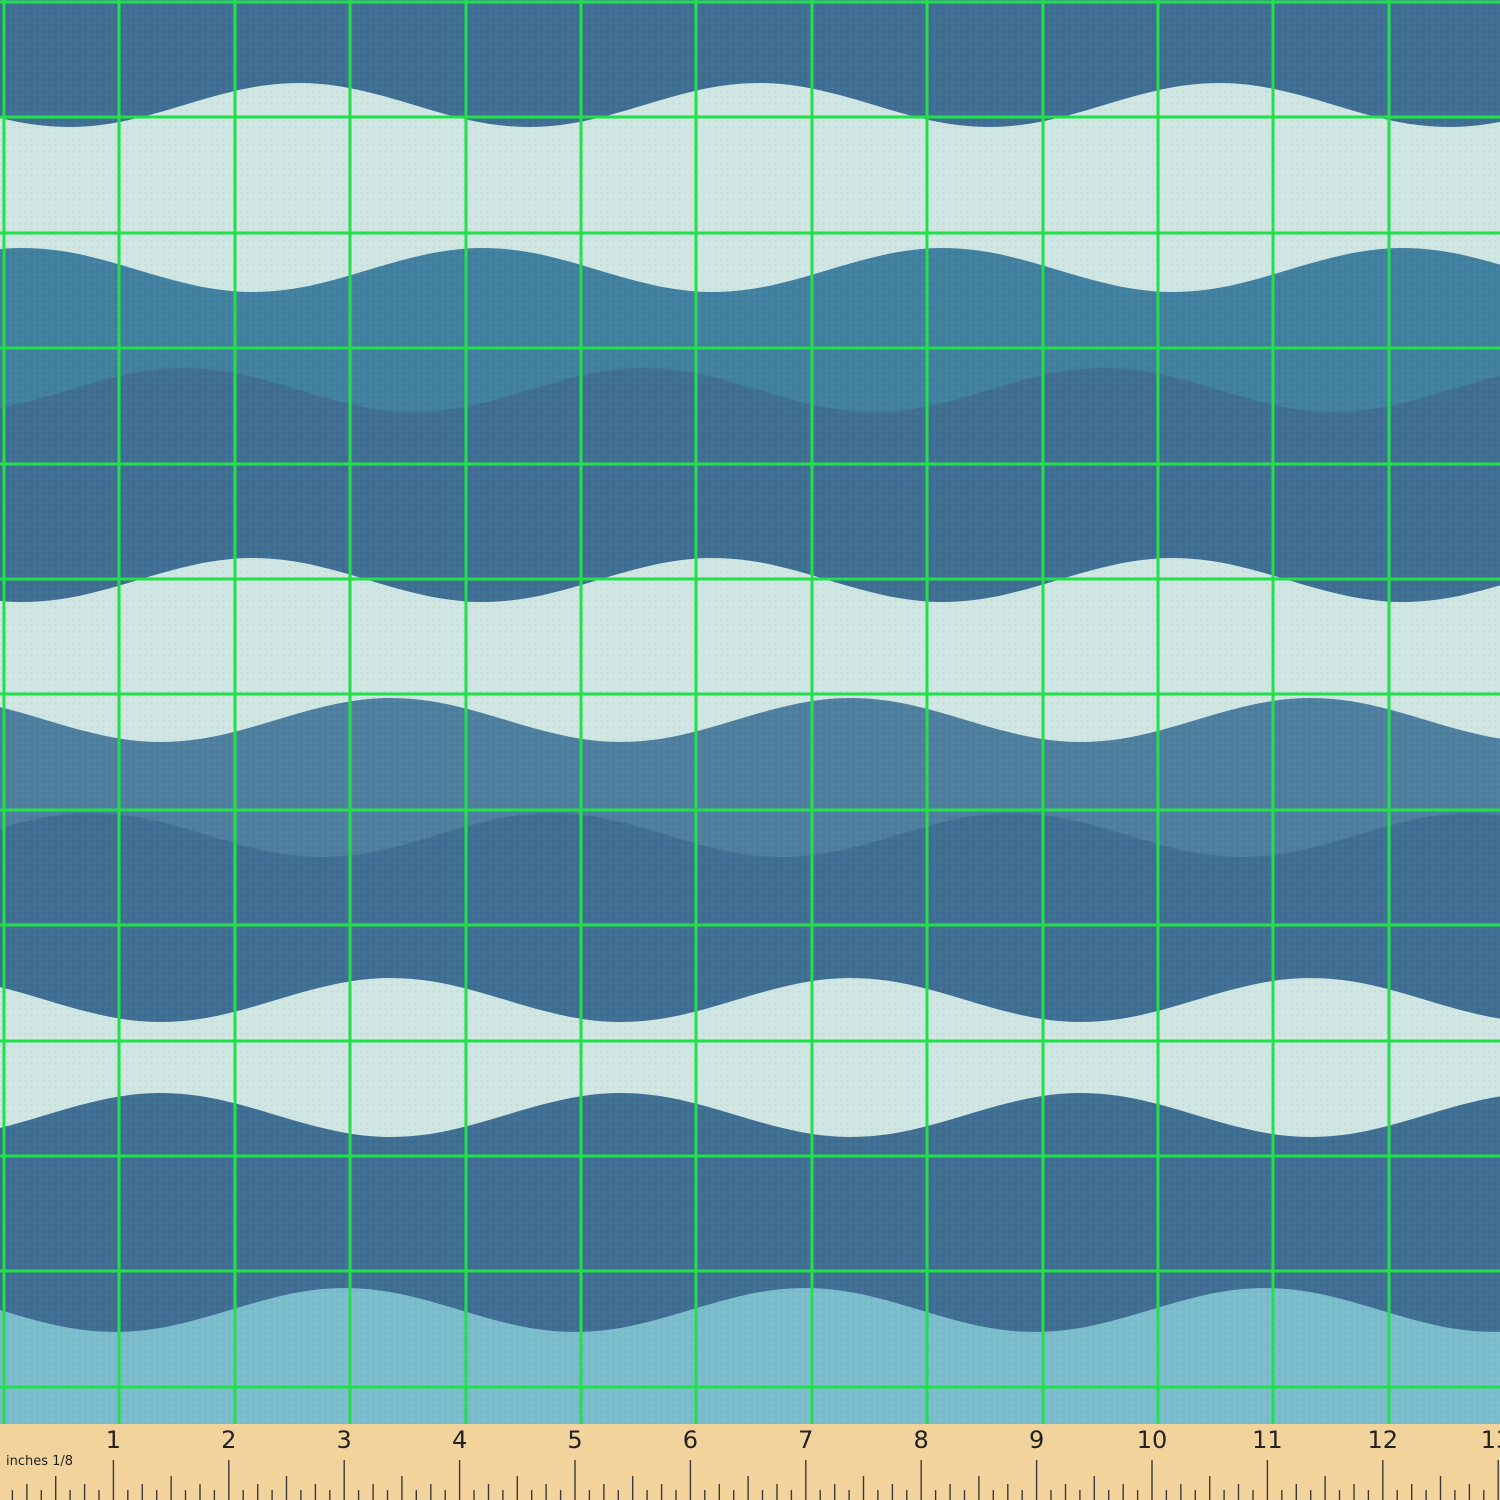  I want to click on ruler-units-label: inches 1/8, so click(40, 1461).